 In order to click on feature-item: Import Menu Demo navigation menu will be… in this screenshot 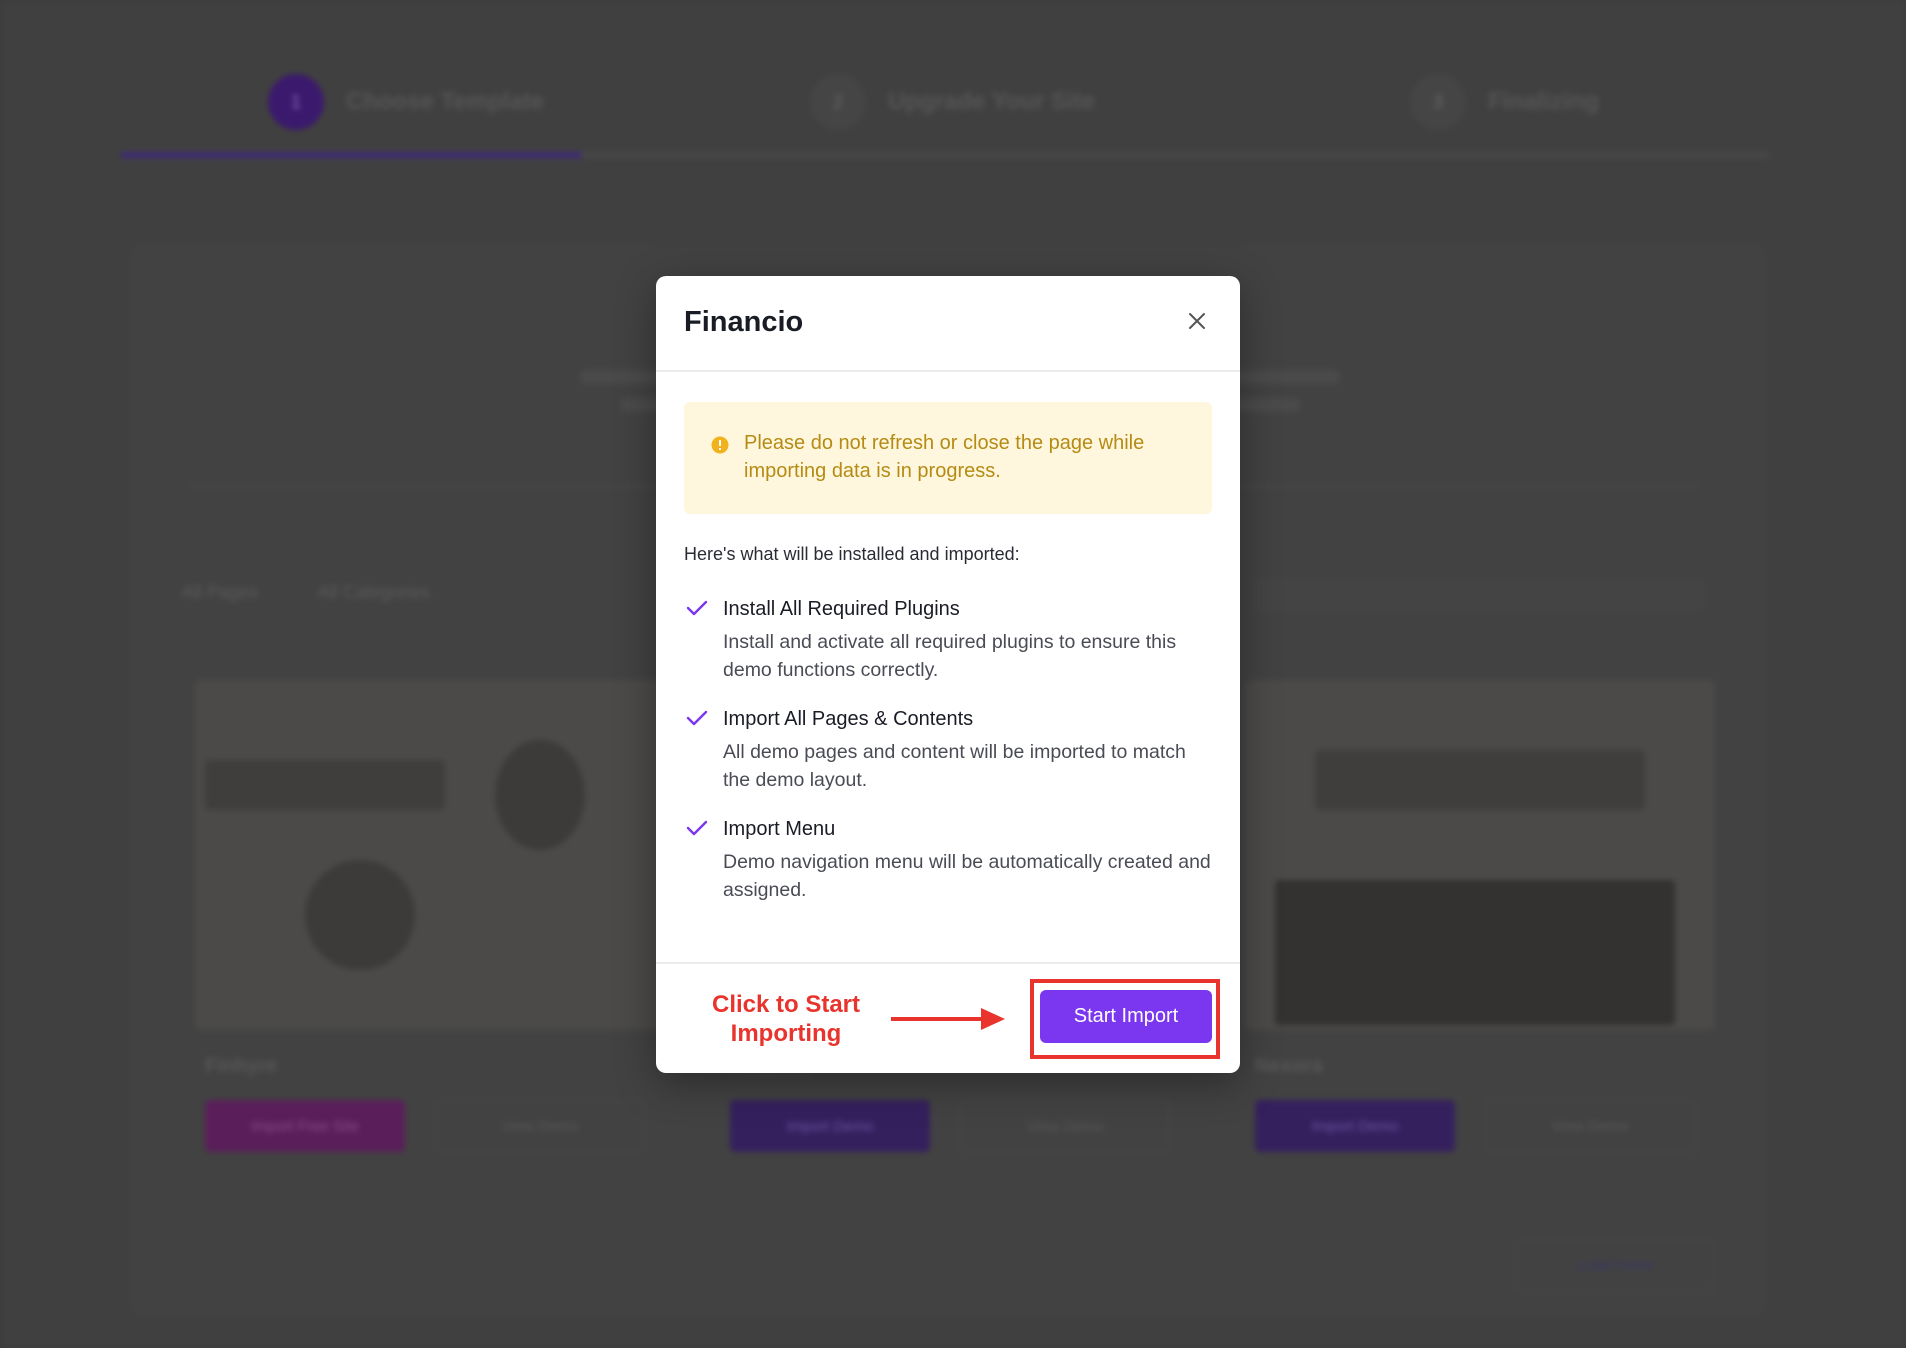, I will do `click(948, 860)`.